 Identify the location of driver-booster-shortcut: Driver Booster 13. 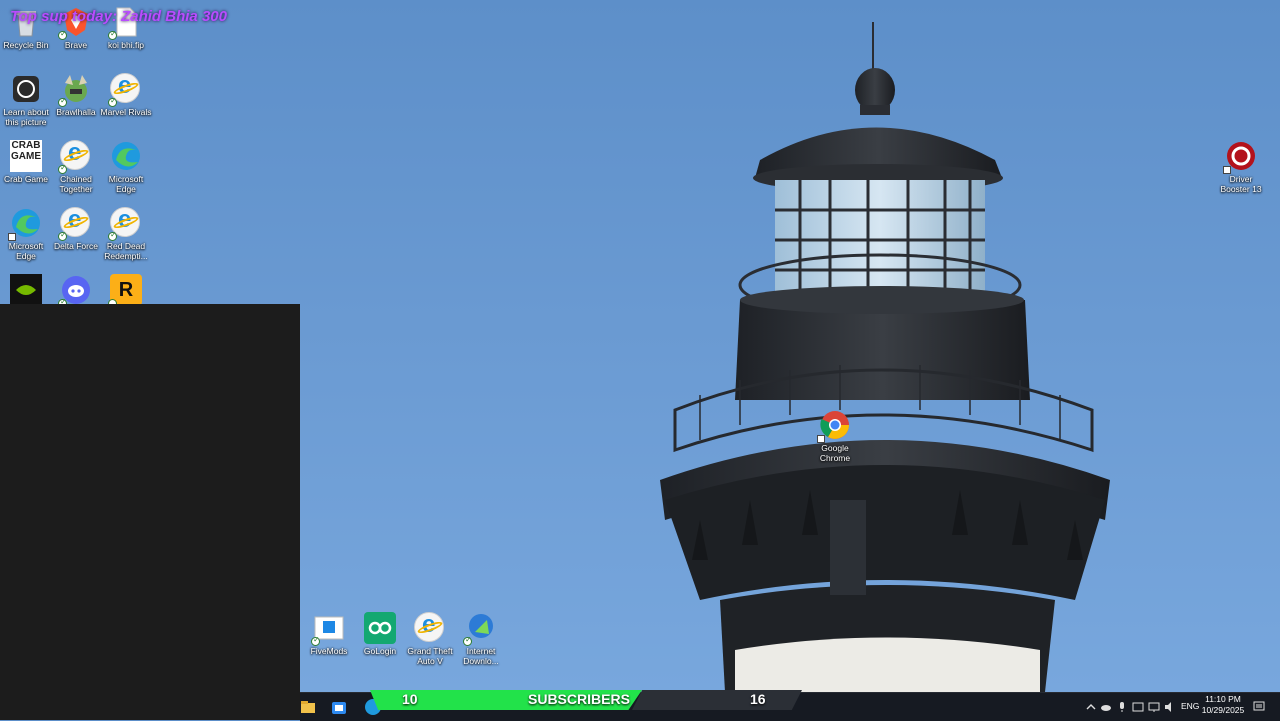
(1241, 167).